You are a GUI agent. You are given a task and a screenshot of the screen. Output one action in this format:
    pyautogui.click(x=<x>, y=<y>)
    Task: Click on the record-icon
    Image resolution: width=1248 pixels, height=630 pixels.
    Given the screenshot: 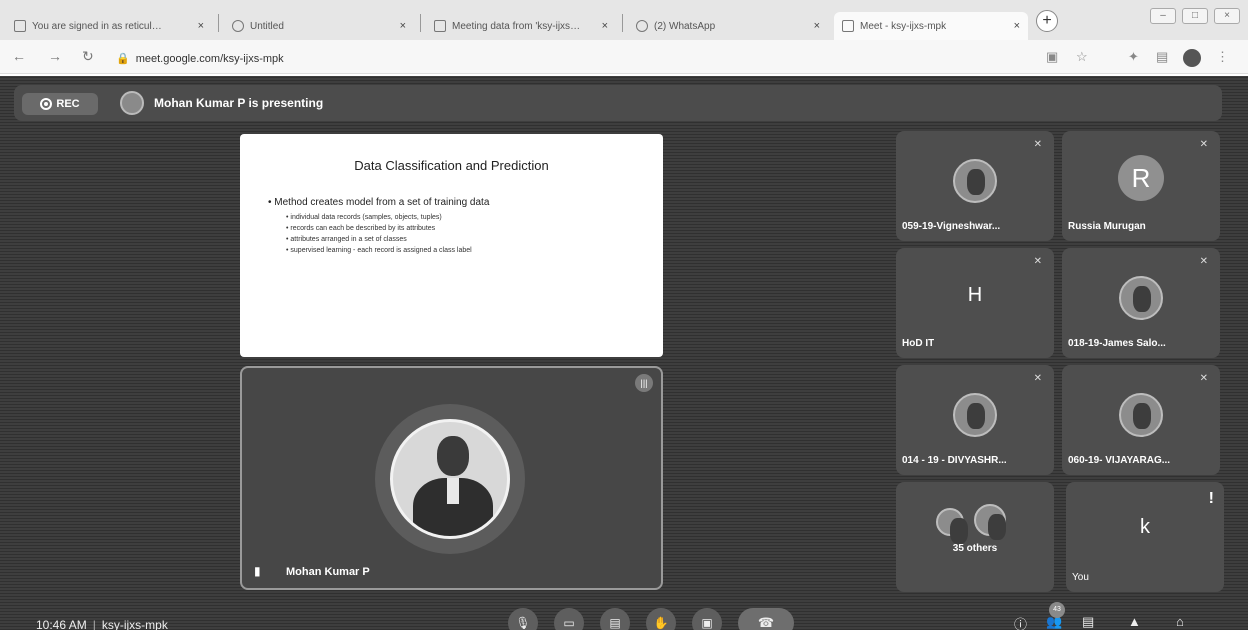 What is the action you would take?
    pyautogui.click(x=46, y=104)
    